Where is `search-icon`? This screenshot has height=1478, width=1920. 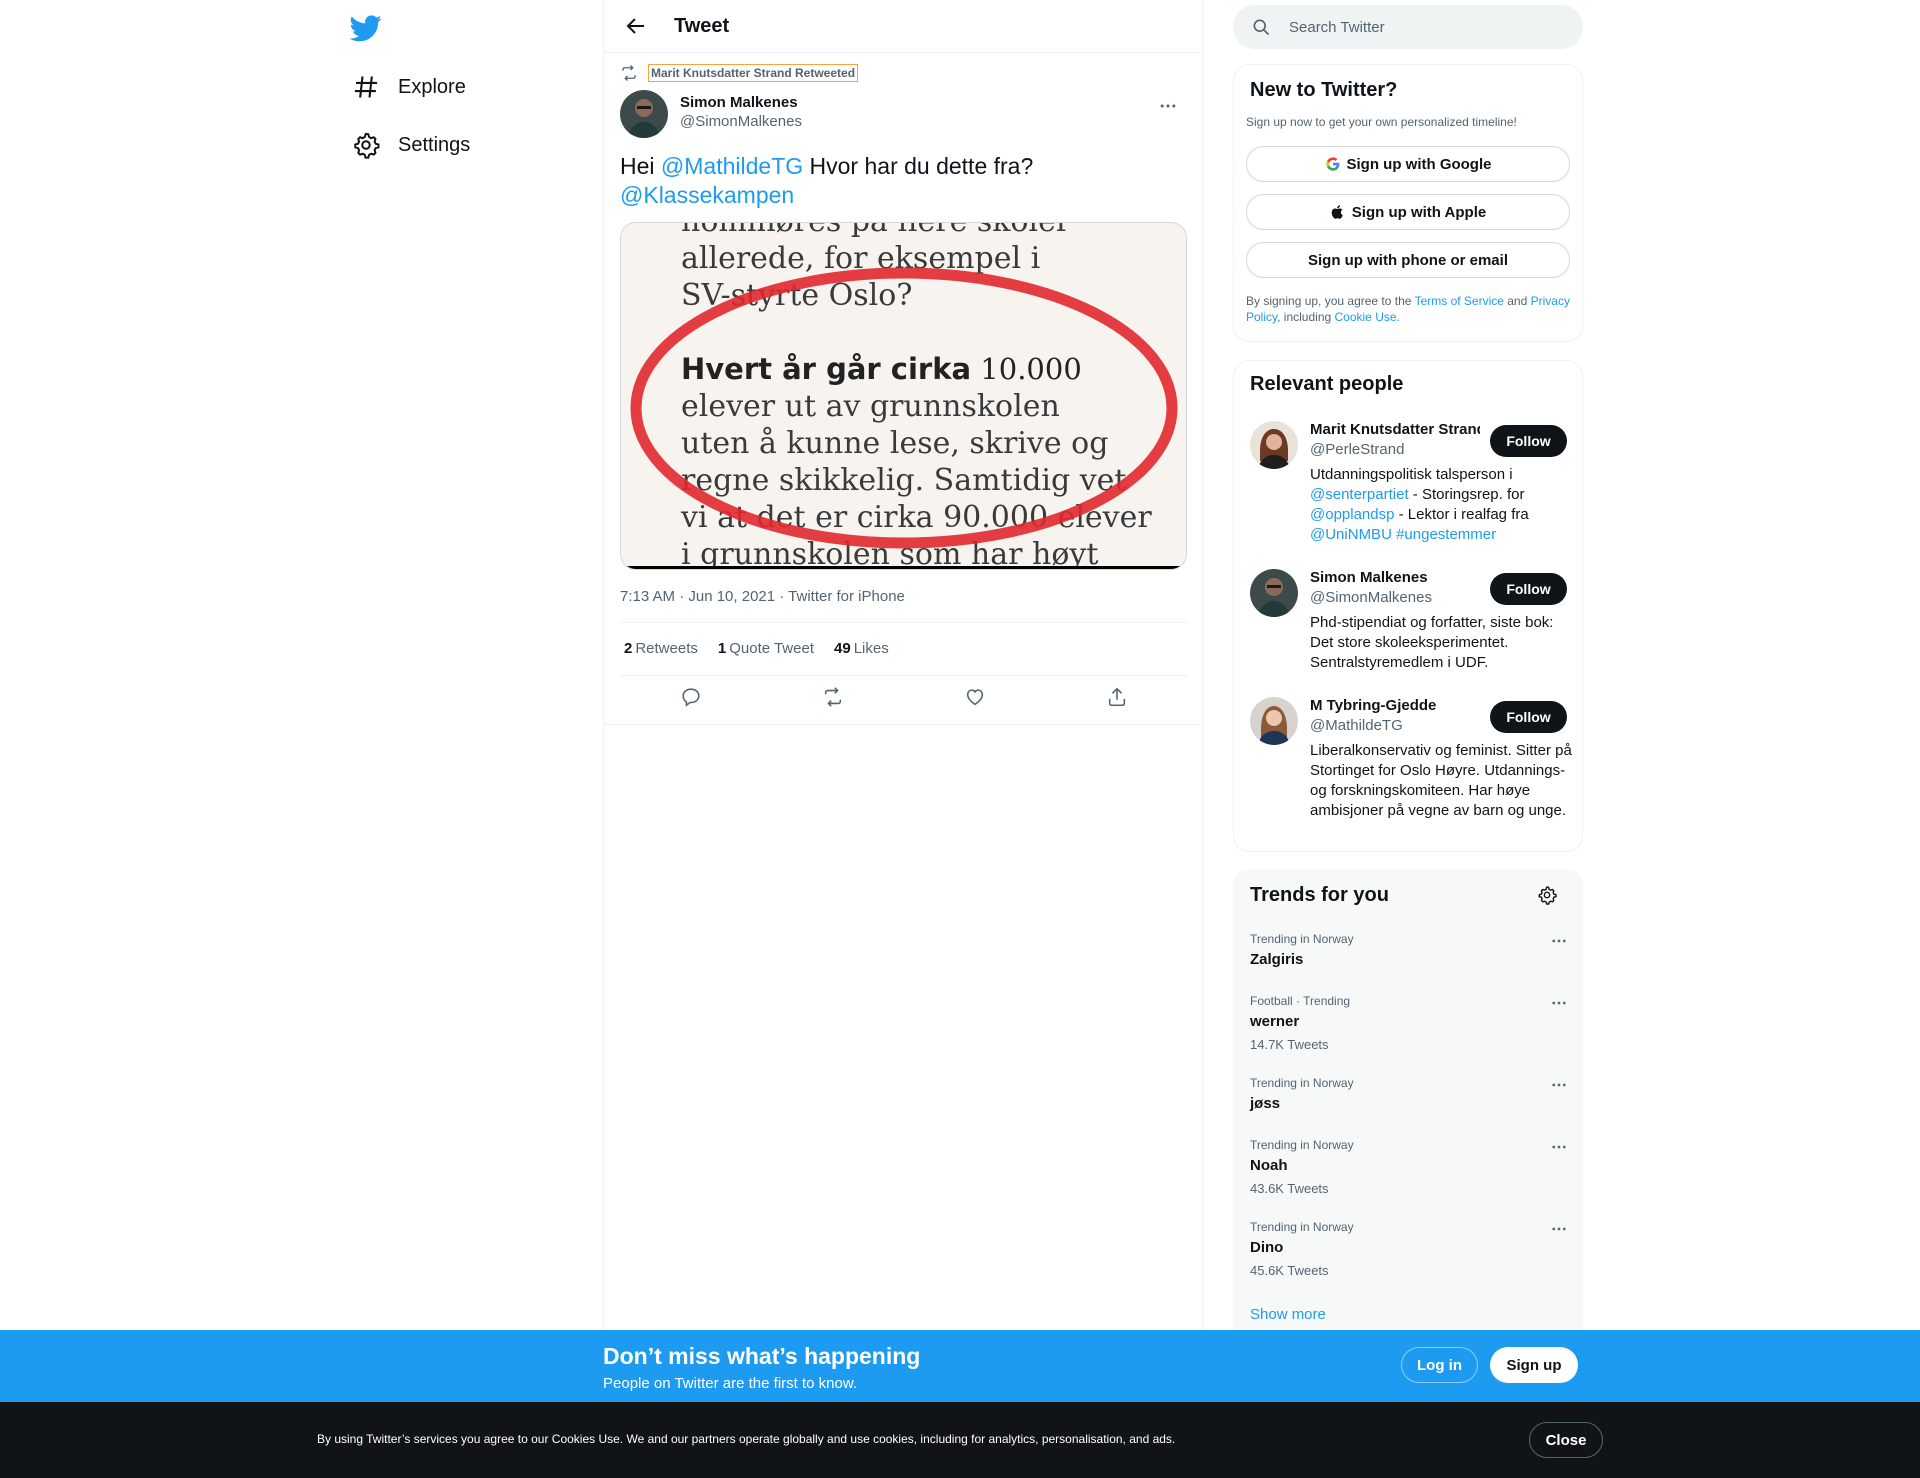 search-icon is located at coordinates (1261, 27).